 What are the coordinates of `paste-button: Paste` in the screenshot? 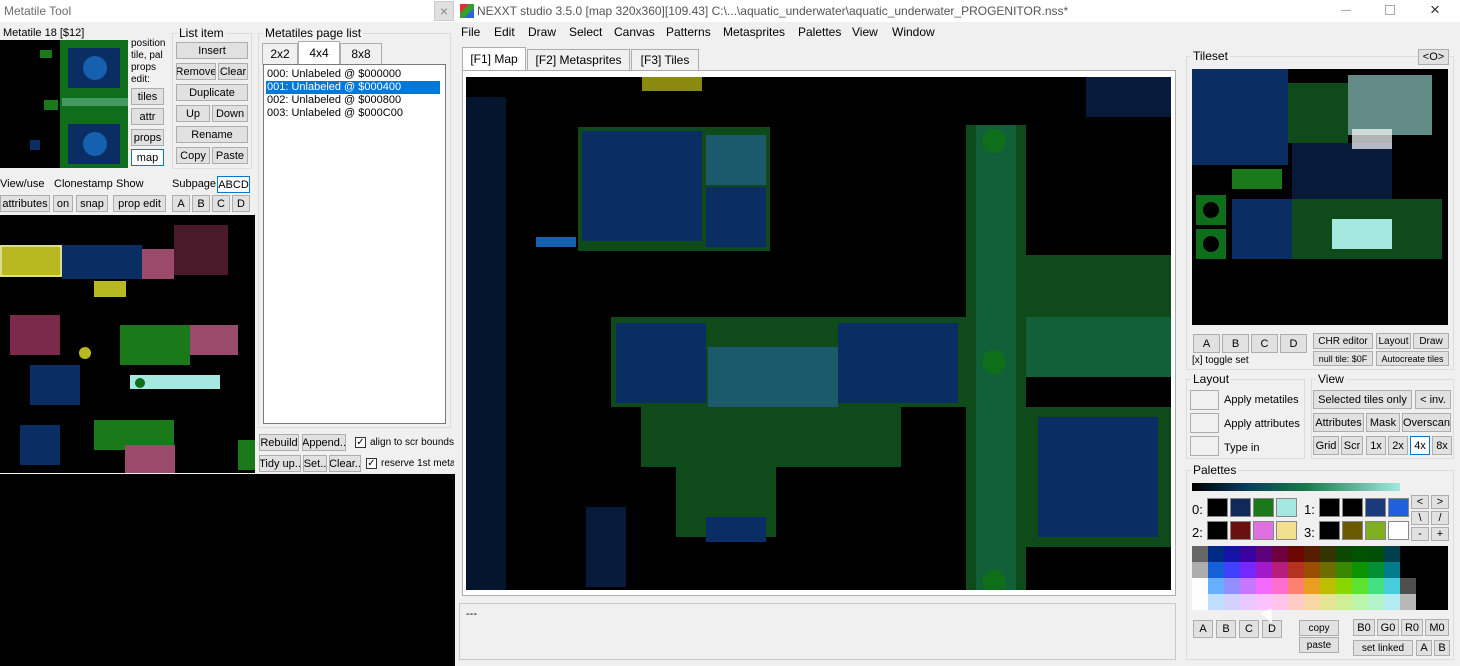 It's located at (230, 155).